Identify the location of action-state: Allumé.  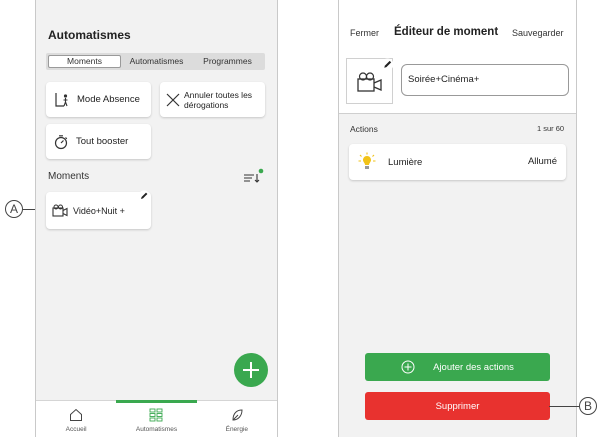
(542, 161).